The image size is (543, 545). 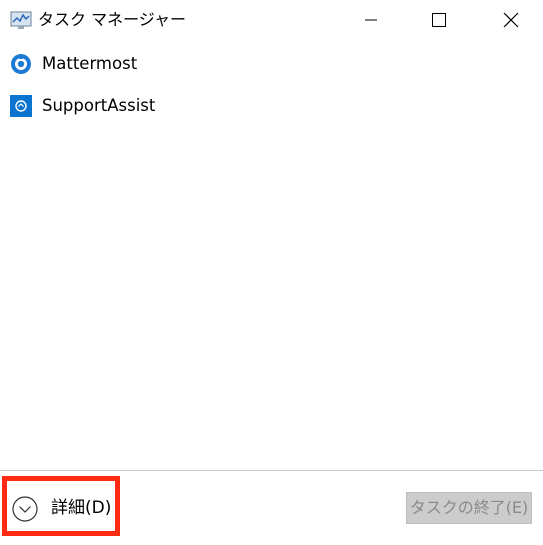 I want to click on process-name: Mattermost, so click(x=90, y=63).